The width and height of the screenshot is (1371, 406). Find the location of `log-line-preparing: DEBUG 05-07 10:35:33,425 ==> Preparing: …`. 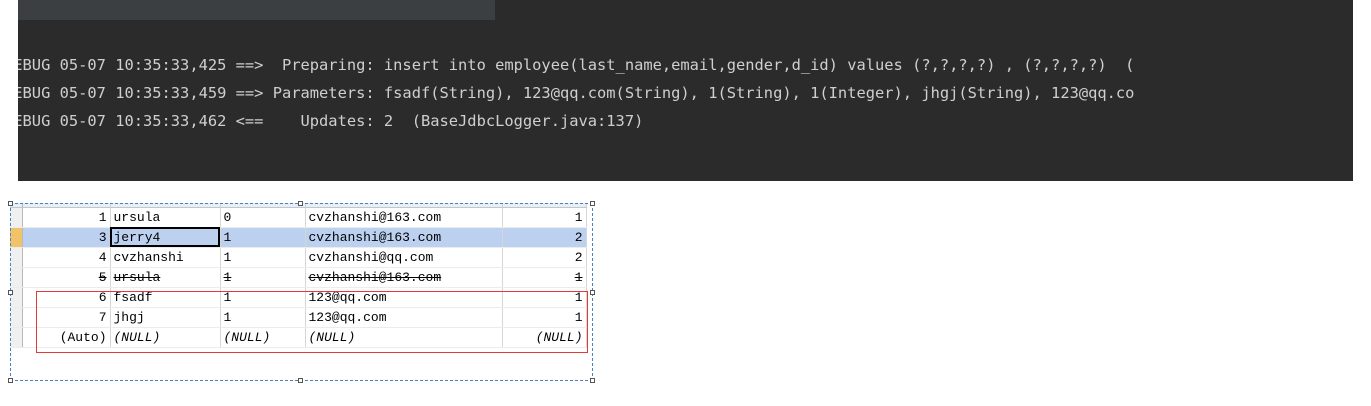

log-line-preparing: DEBUG 05-07 10:35:33,425 ==> Preparing: … is located at coordinates (576, 65).